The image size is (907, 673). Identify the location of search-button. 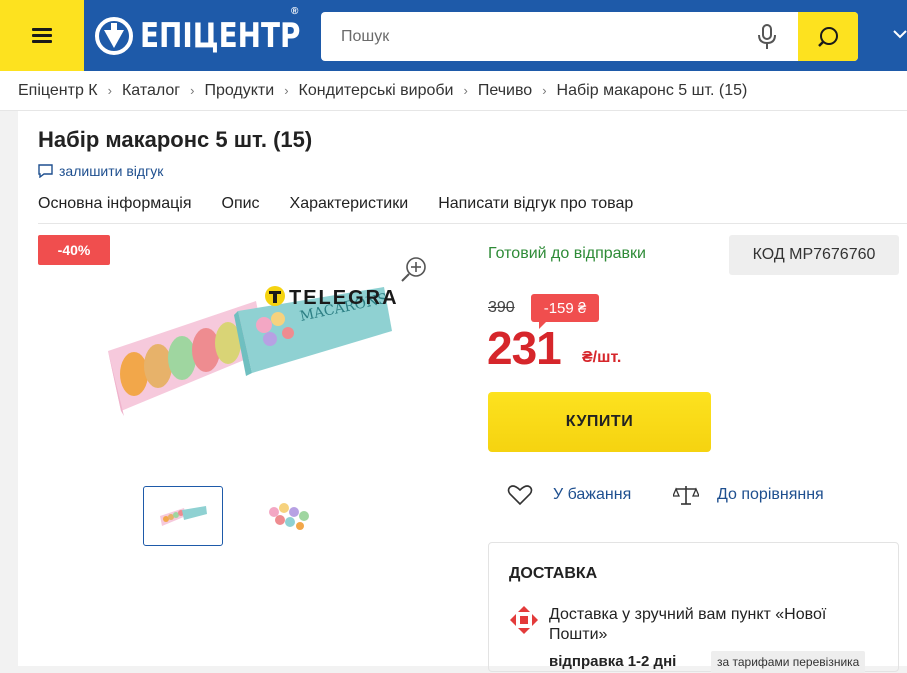
(828, 36).